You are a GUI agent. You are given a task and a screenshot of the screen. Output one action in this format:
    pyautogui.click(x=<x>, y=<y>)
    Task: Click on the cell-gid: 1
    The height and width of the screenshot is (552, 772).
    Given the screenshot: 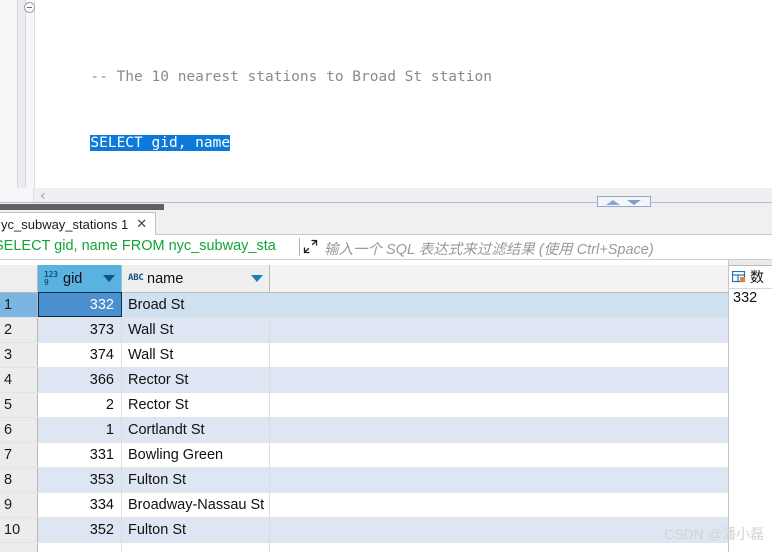 What is the action you would take?
    pyautogui.click(x=80, y=430)
    